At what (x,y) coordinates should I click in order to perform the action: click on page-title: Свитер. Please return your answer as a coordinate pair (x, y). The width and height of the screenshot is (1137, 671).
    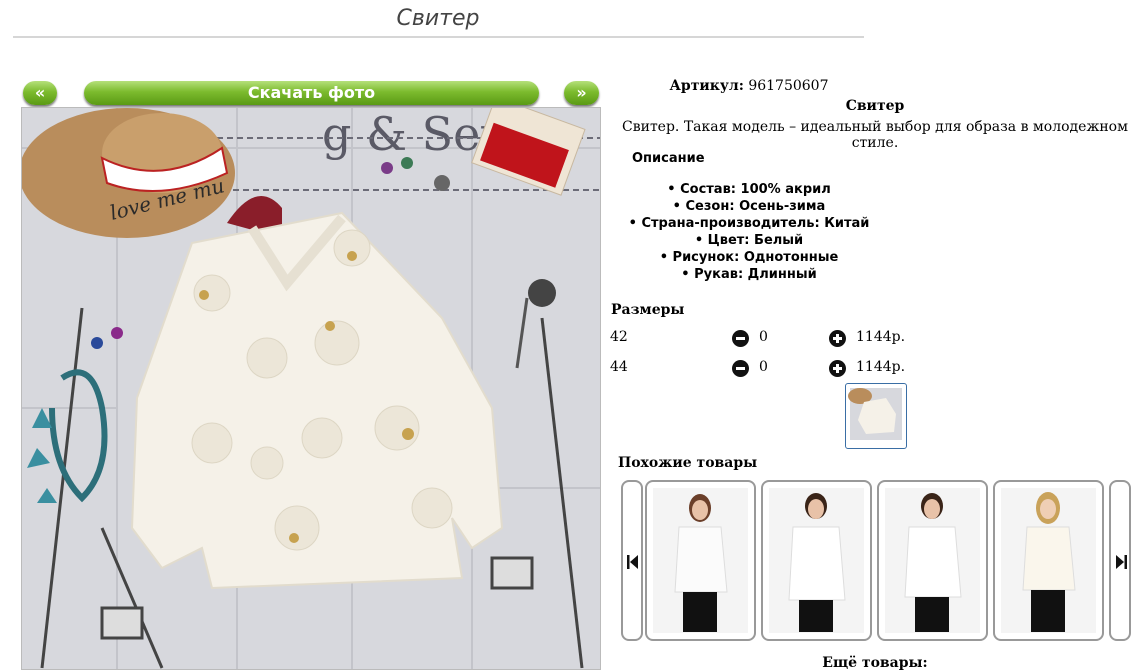
    Looking at the image, I should click on (438, 18).